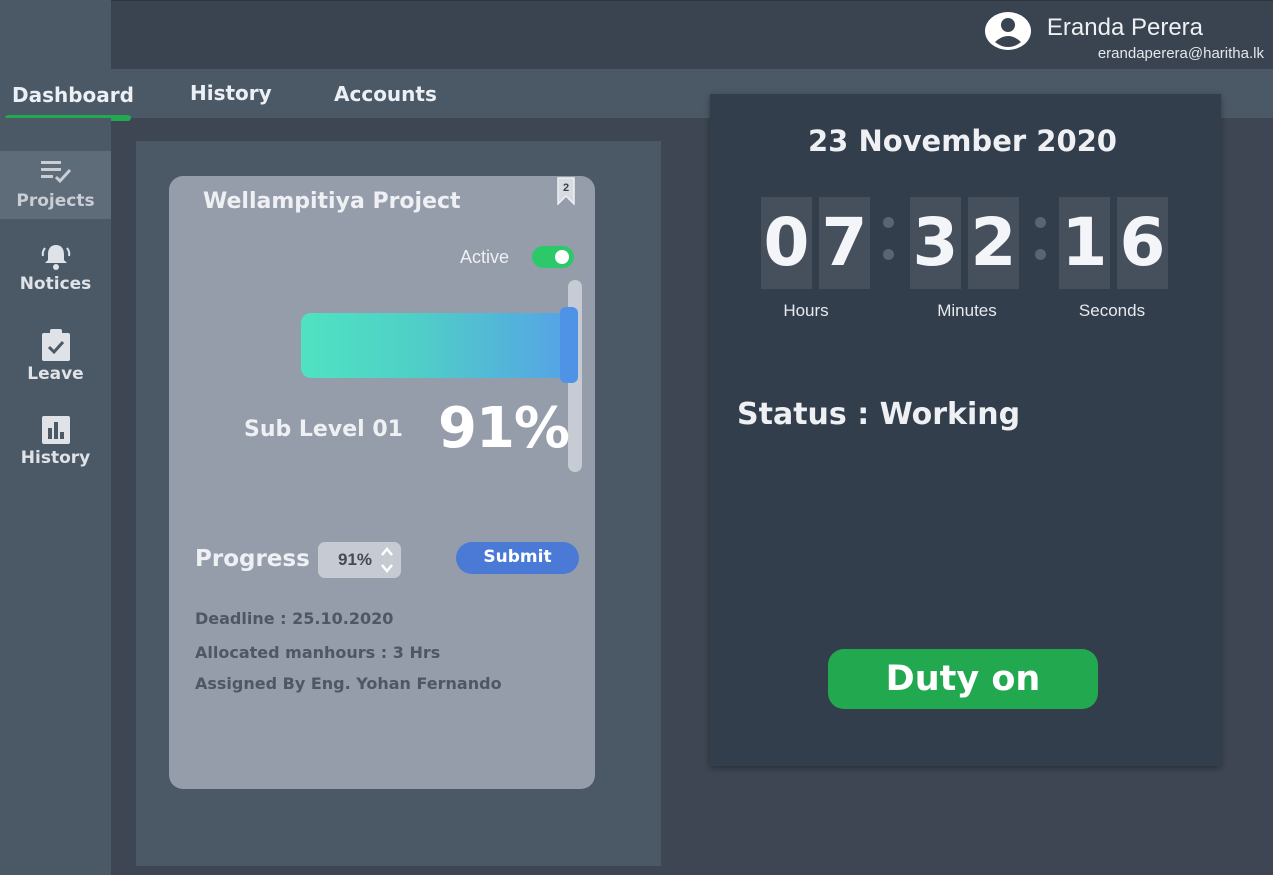 The image size is (1273, 875). Describe the element at coordinates (1084, 243) in the screenshot. I see `seconds-digit: 1` at that location.